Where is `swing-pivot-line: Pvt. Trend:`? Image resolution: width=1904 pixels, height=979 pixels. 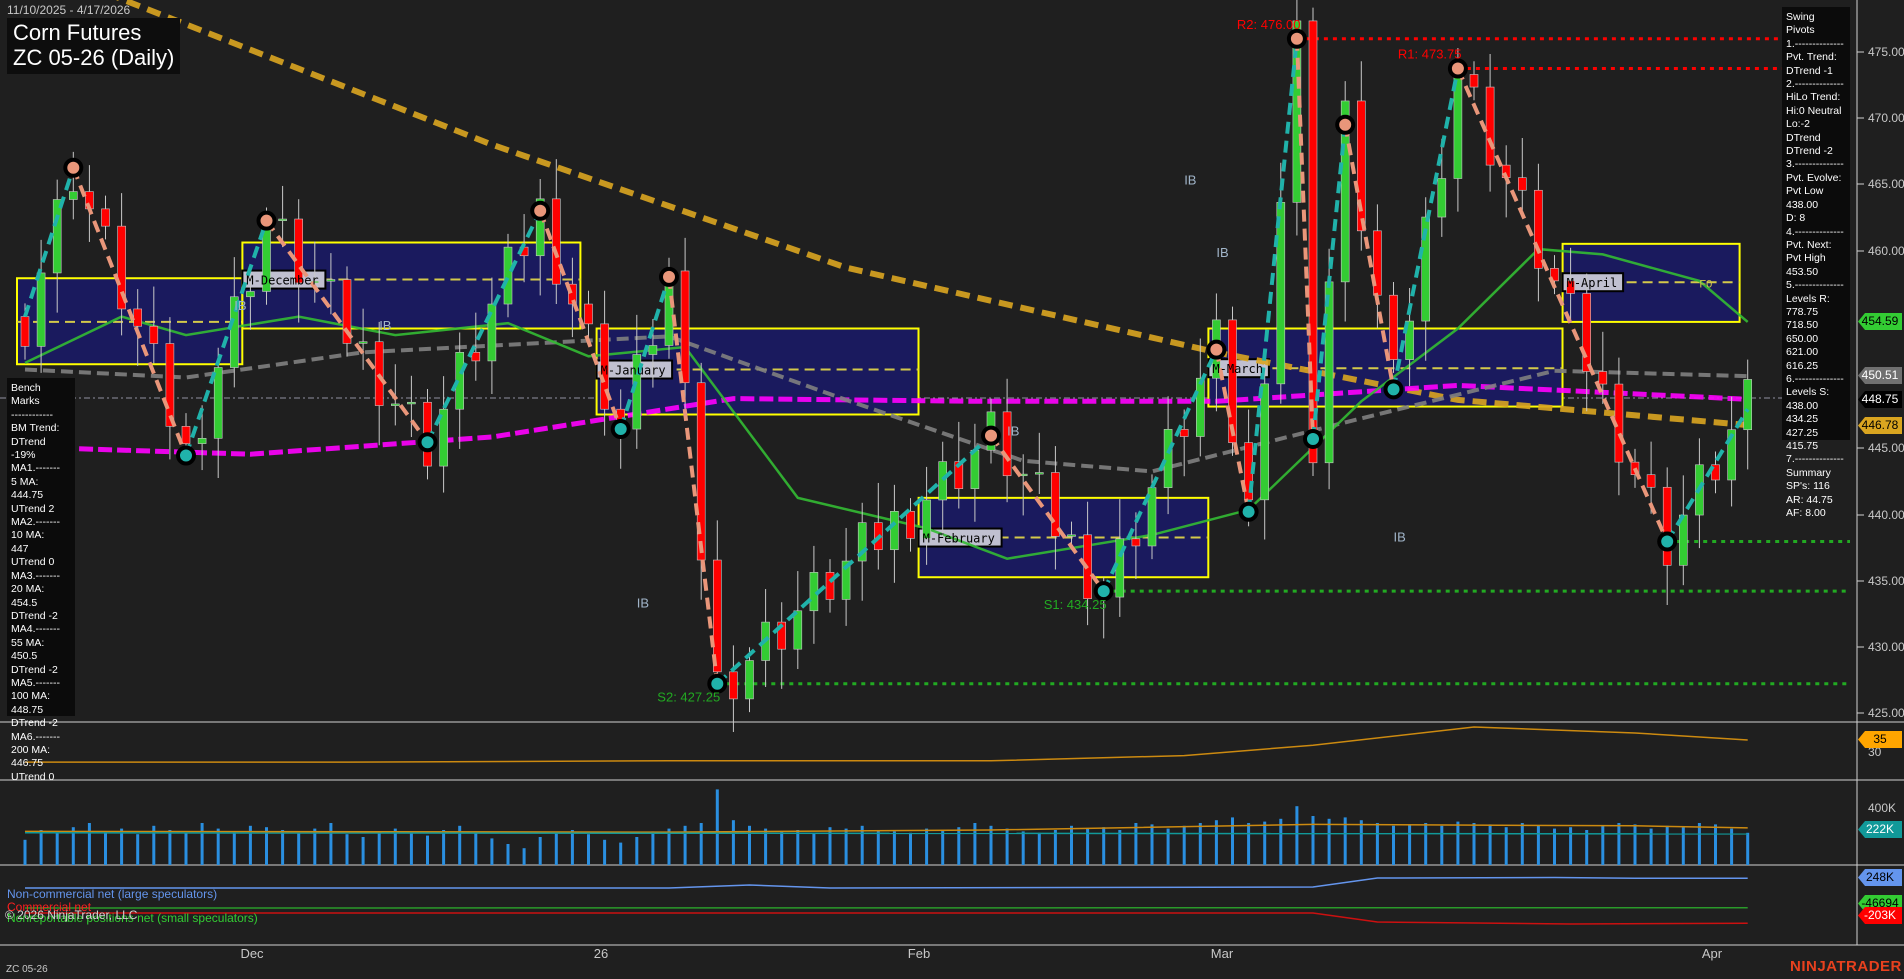
swing-pivot-line: Pvt. Trend: is located at coordinates (1811, 57).